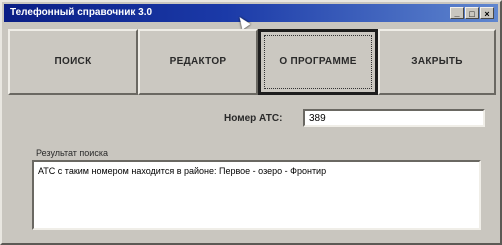 The height and width of the screenshot is (245, 502). What do you see at coordinates (394, 118) in the screenshot?
I see `ats-number-input: 389` at bounding box center [394, 118].